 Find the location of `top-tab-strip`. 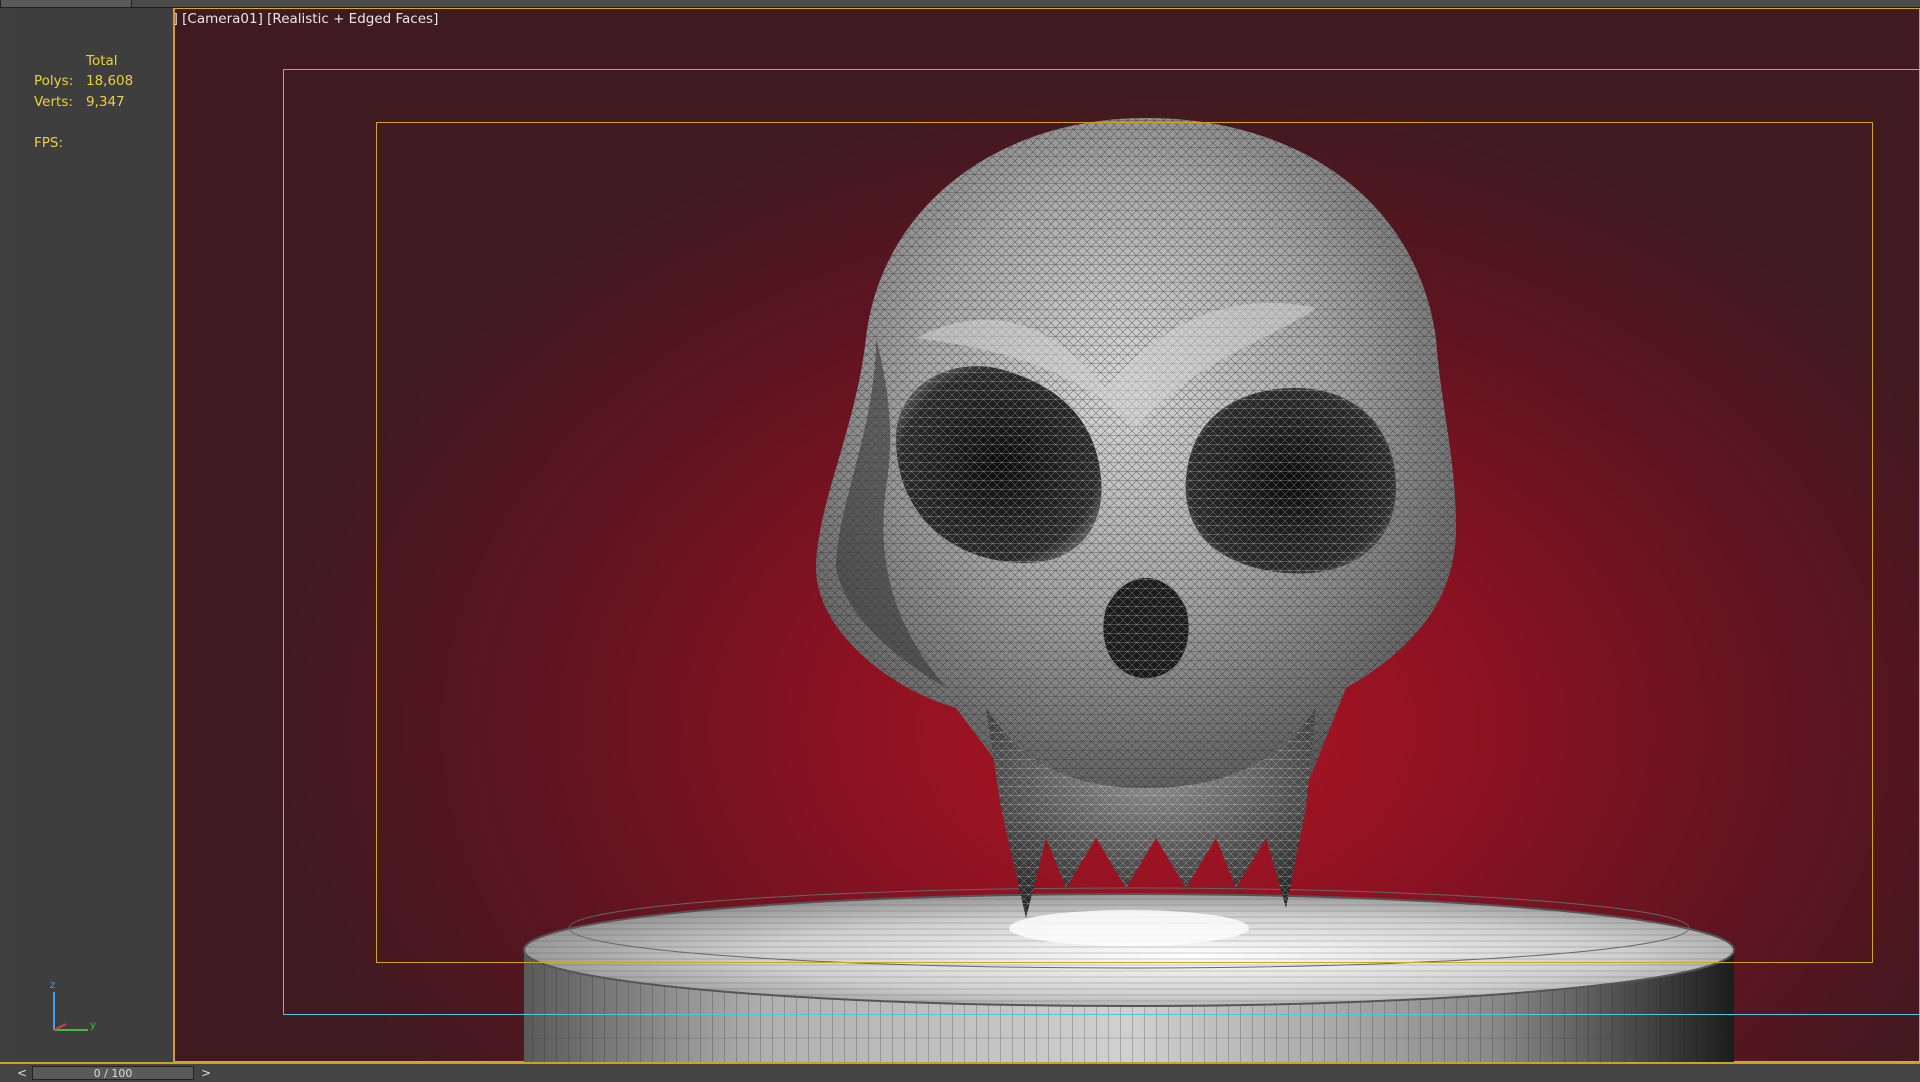

top-tab-strip is located at coordinates (960, 4).